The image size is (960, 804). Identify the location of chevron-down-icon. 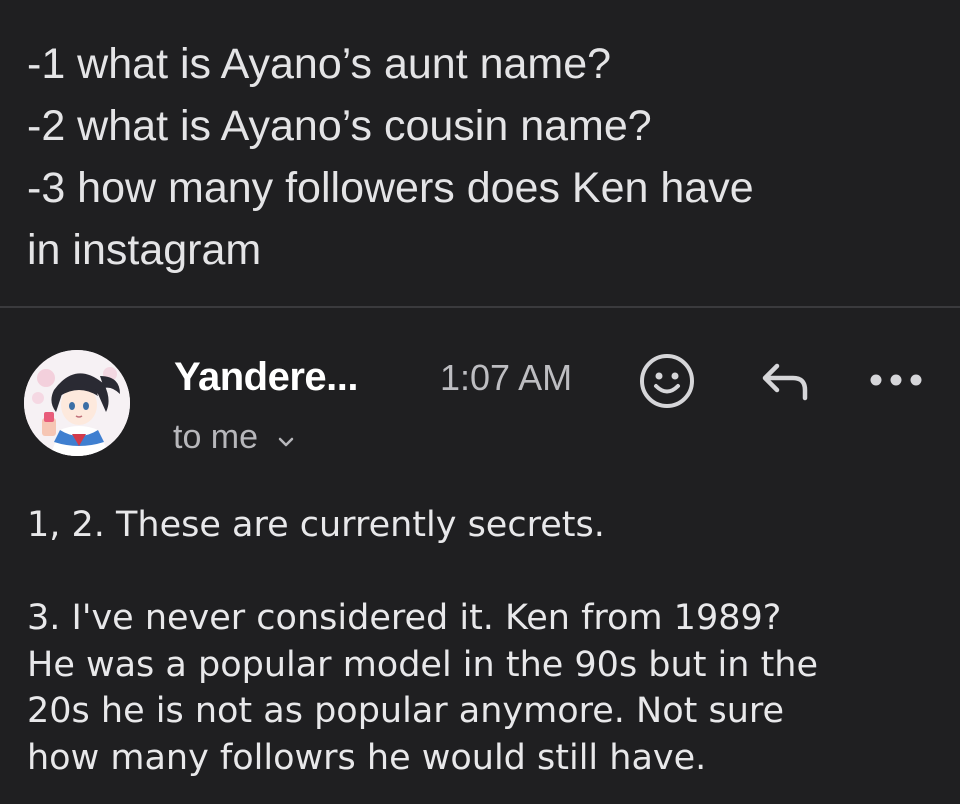
(286, 436).